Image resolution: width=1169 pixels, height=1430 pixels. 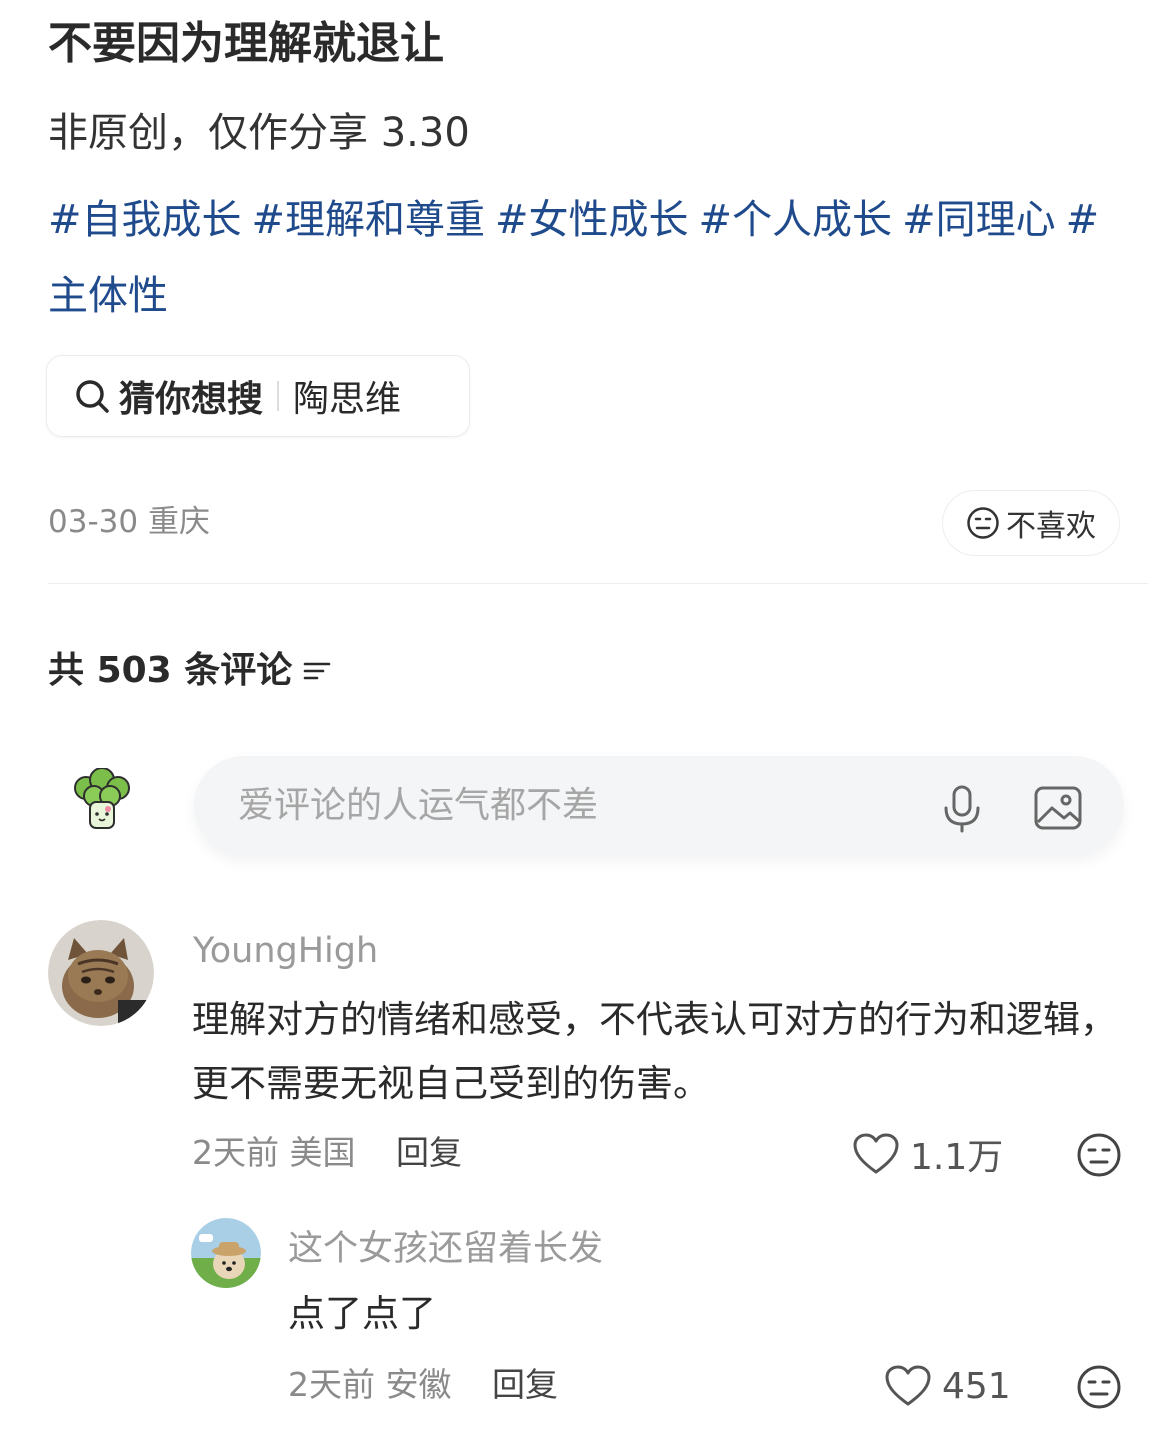 I want to click on comment-count-number: 503, so click(x=134, y=670).